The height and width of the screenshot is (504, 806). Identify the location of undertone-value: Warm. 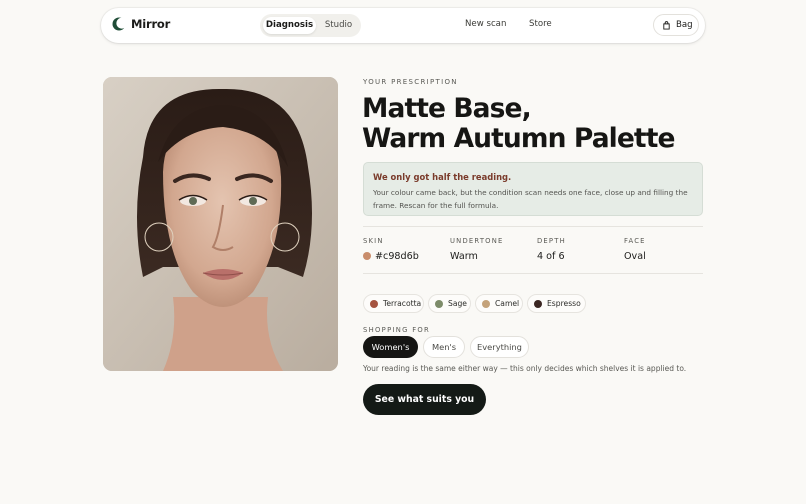
(464, 256).